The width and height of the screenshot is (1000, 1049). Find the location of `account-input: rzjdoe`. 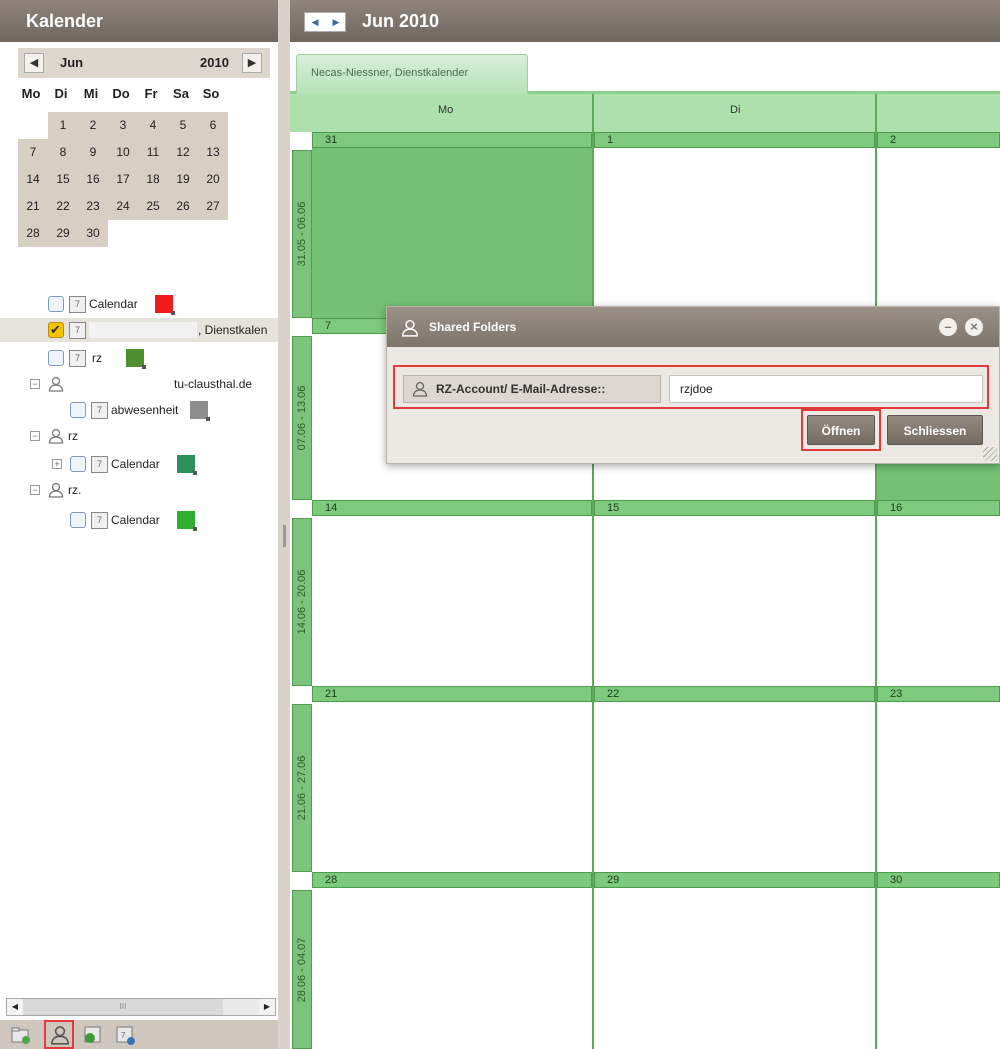

account-input: rzjdoe is located at coordinates (826, 389).